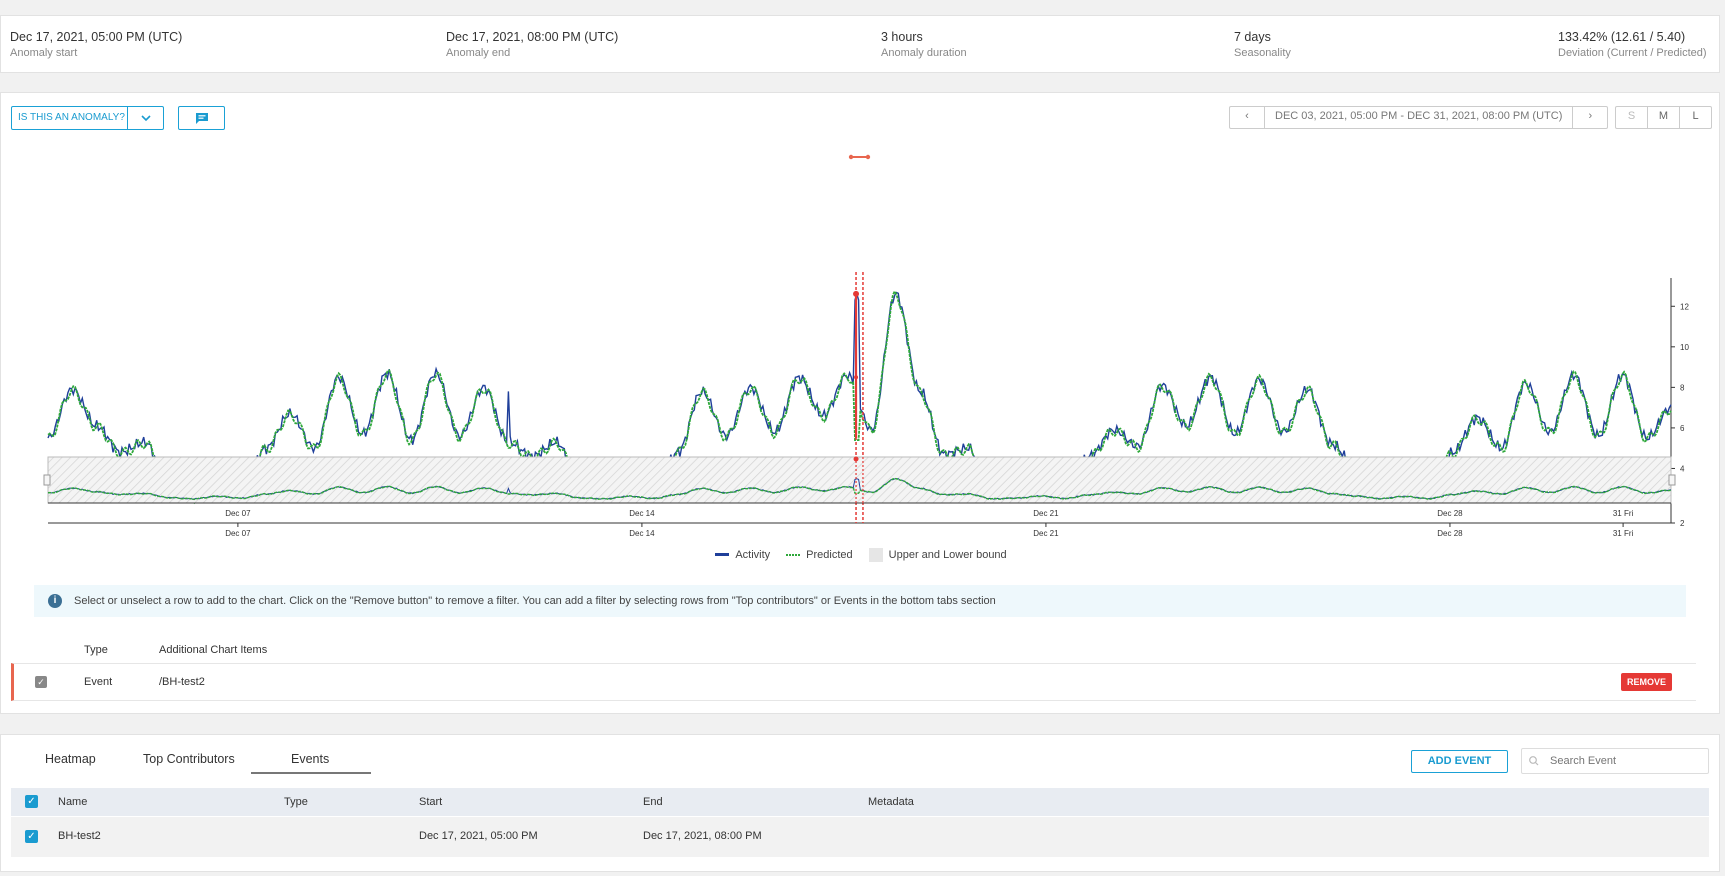  What do you see at coordinates (47, 480) in the screenshot?
I see `navigator-left-handle` at bounding box center [47, 480].